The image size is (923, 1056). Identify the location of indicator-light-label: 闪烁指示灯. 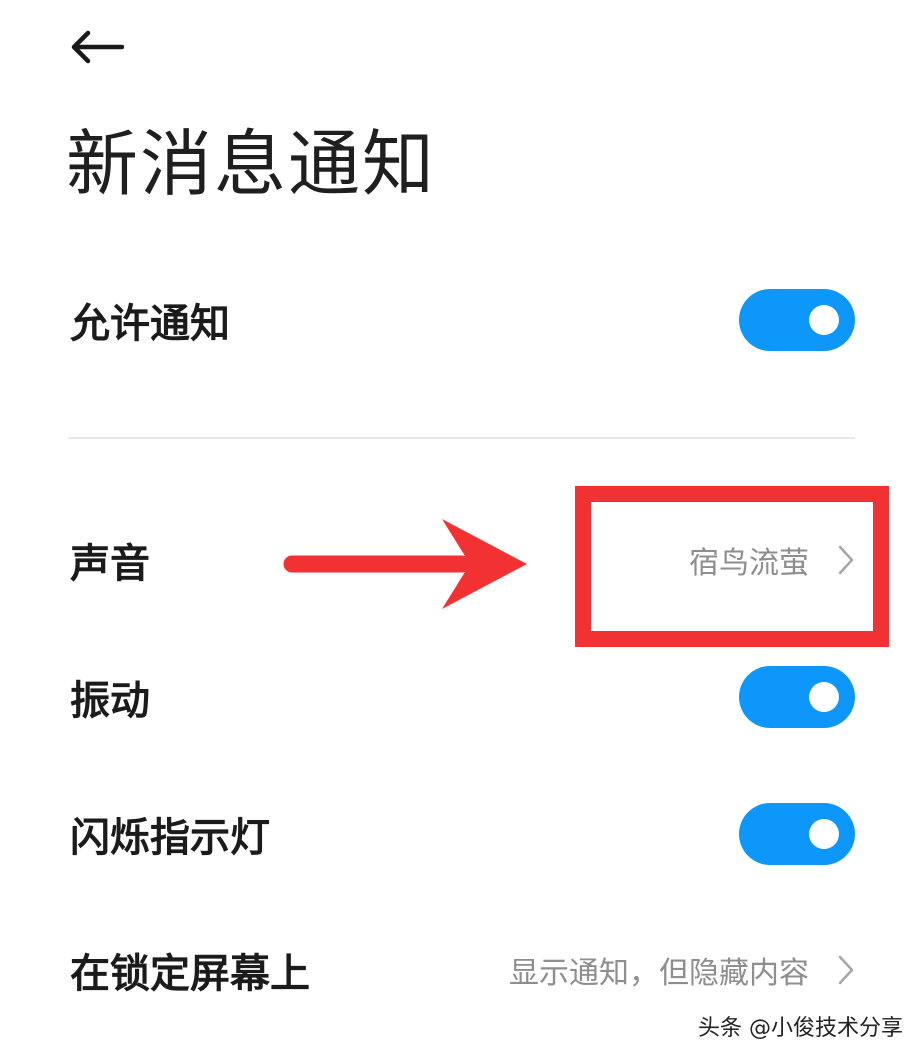
(170, 838).